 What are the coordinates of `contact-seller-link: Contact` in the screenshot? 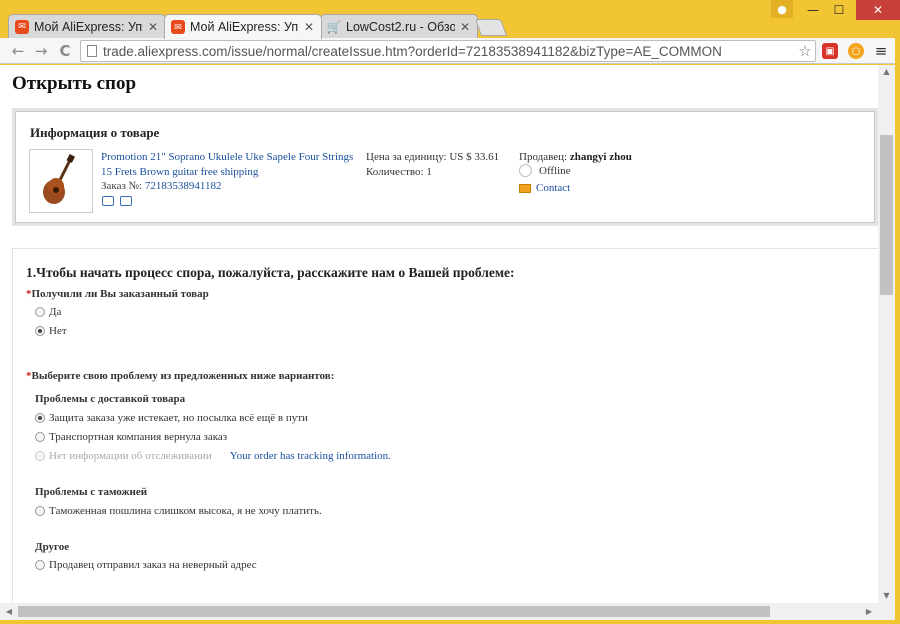 It's located at (544, 188).